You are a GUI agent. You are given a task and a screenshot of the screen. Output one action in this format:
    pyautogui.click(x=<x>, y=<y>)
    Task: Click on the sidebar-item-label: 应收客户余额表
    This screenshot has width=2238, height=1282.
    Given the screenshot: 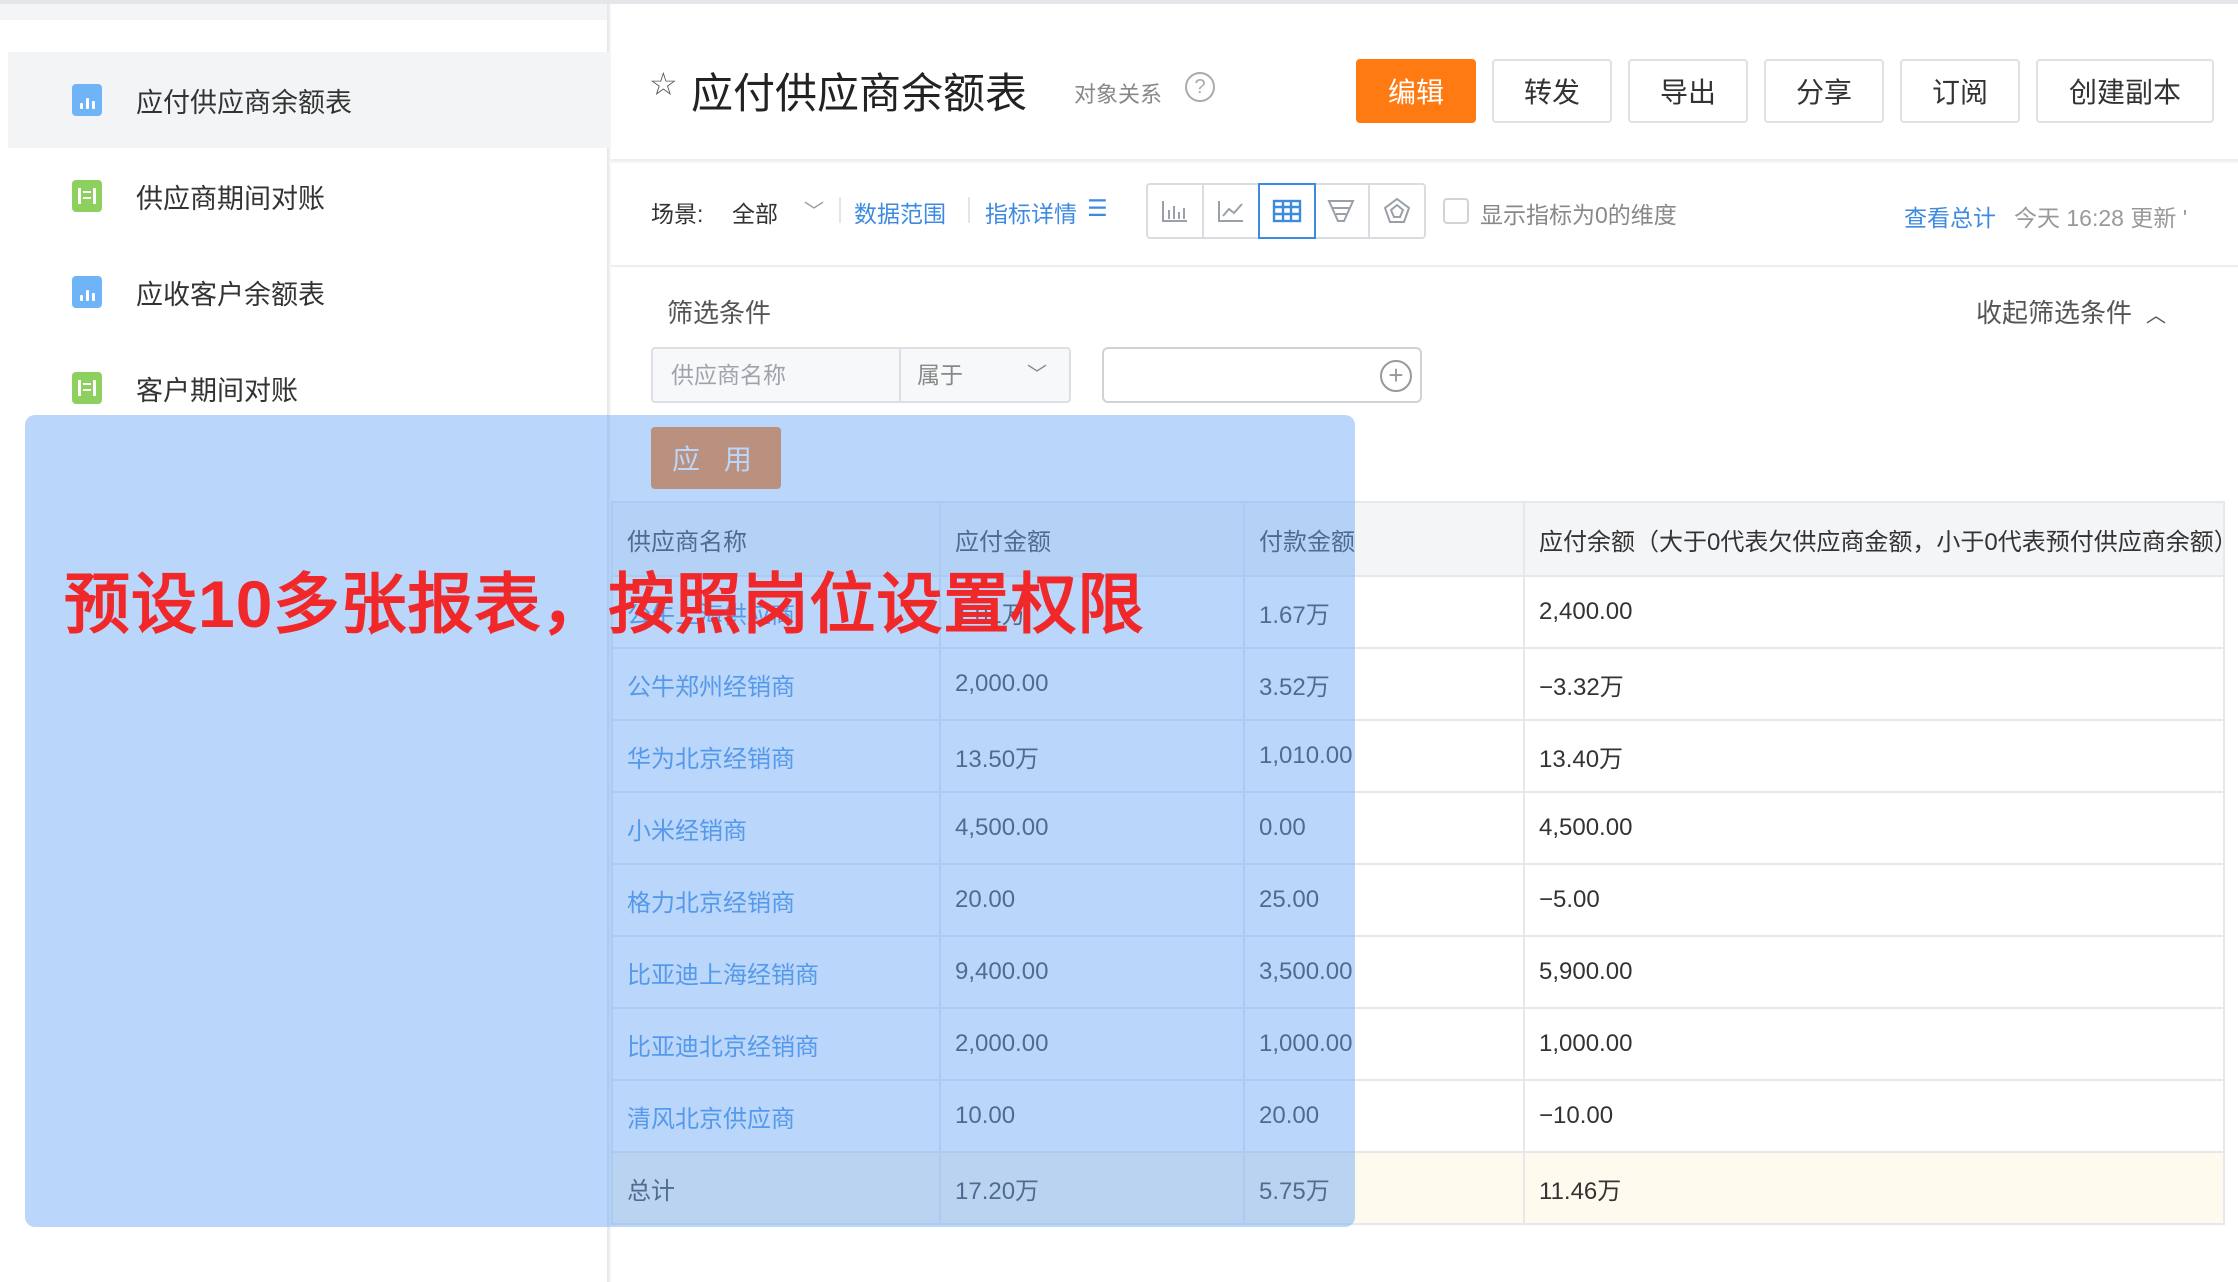 What is the action you would take?
    pyautogui.click(x=230, y=294)
    